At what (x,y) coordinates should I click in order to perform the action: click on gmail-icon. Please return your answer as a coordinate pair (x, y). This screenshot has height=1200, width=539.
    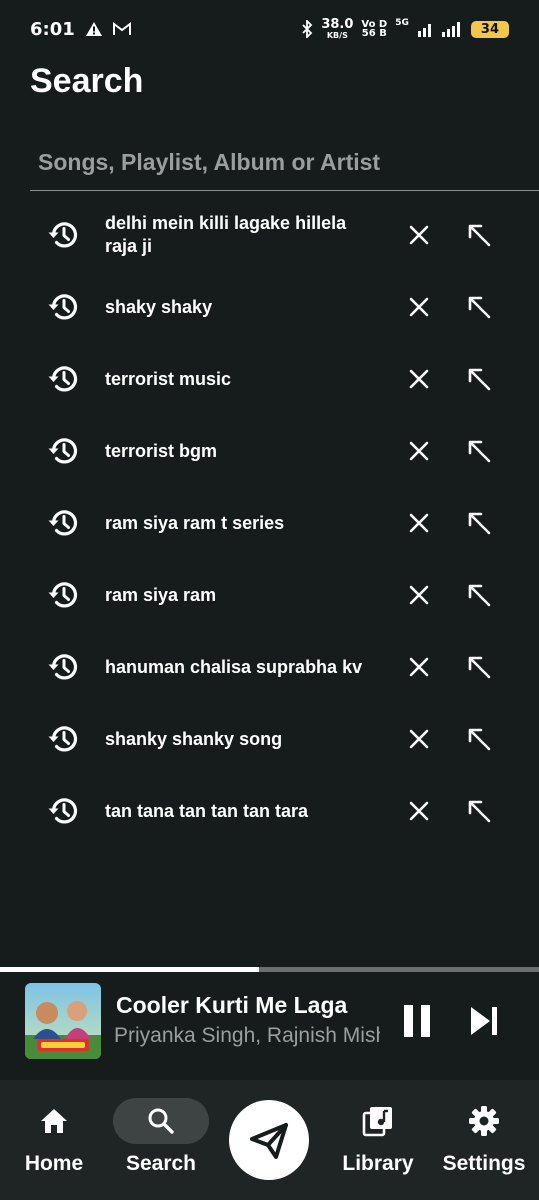
    Looking at the image, I should click on (121, 28).